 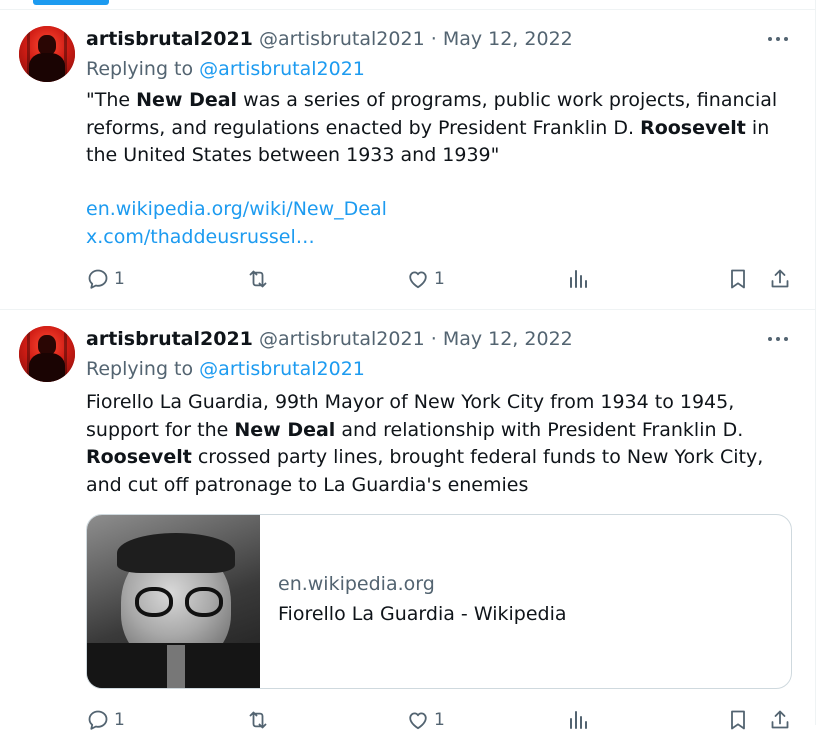 I want to click on card-image, so click(x=173, y=601).